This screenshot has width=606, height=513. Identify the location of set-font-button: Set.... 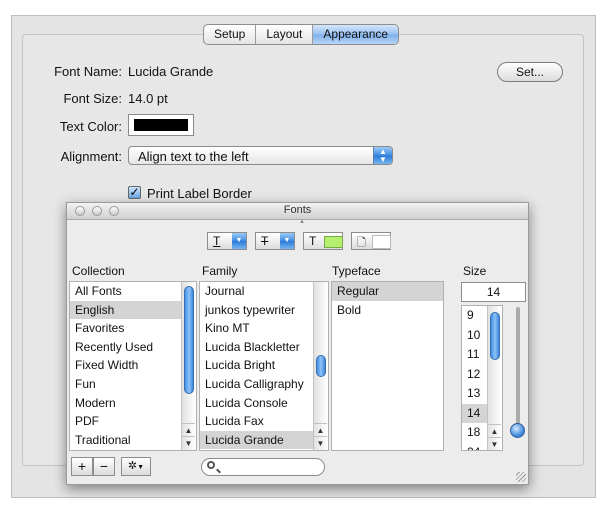
(530, 72).